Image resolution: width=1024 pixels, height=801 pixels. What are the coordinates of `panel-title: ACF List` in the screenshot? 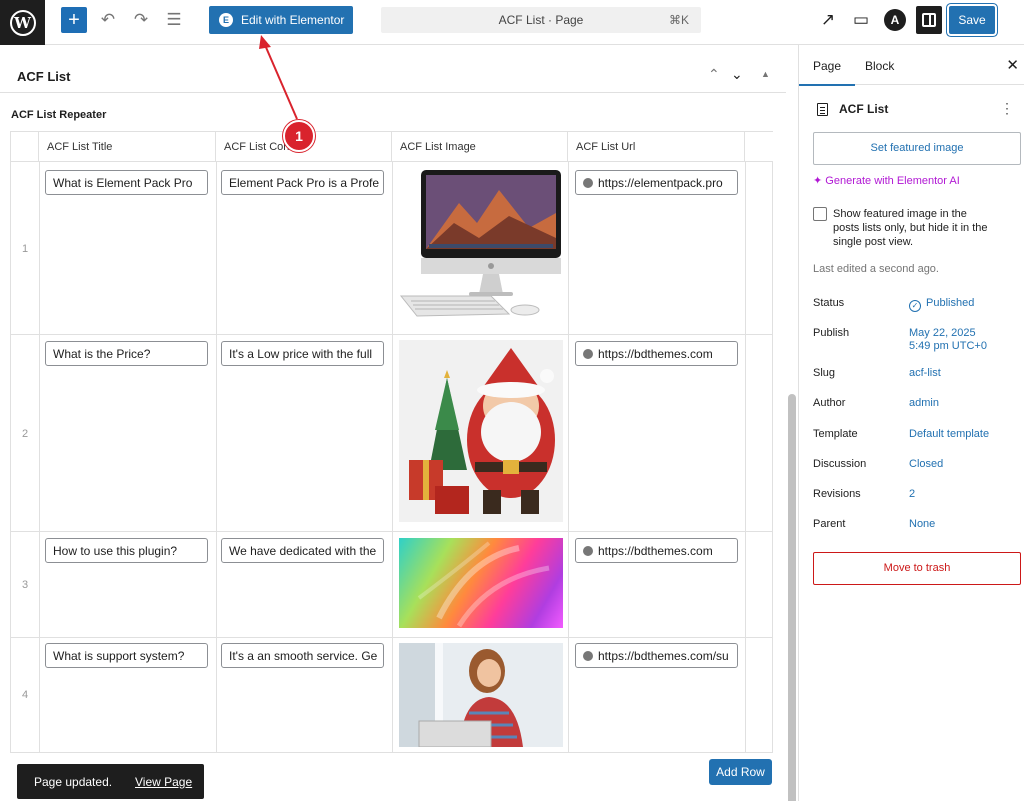 It's located at (44, 76).